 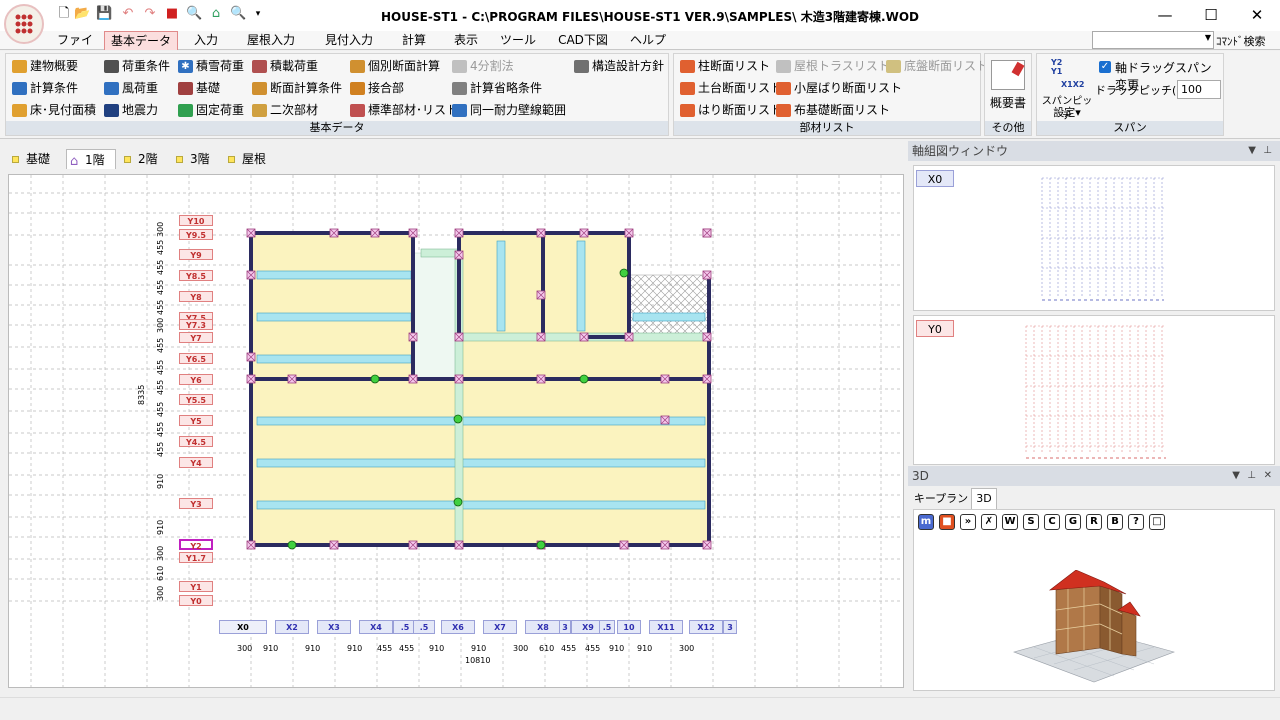 What do you see at coordinates (45, 66) in the screenshot?
I see `building-overview-button: 建物概要` at bounding box center [45, 66].